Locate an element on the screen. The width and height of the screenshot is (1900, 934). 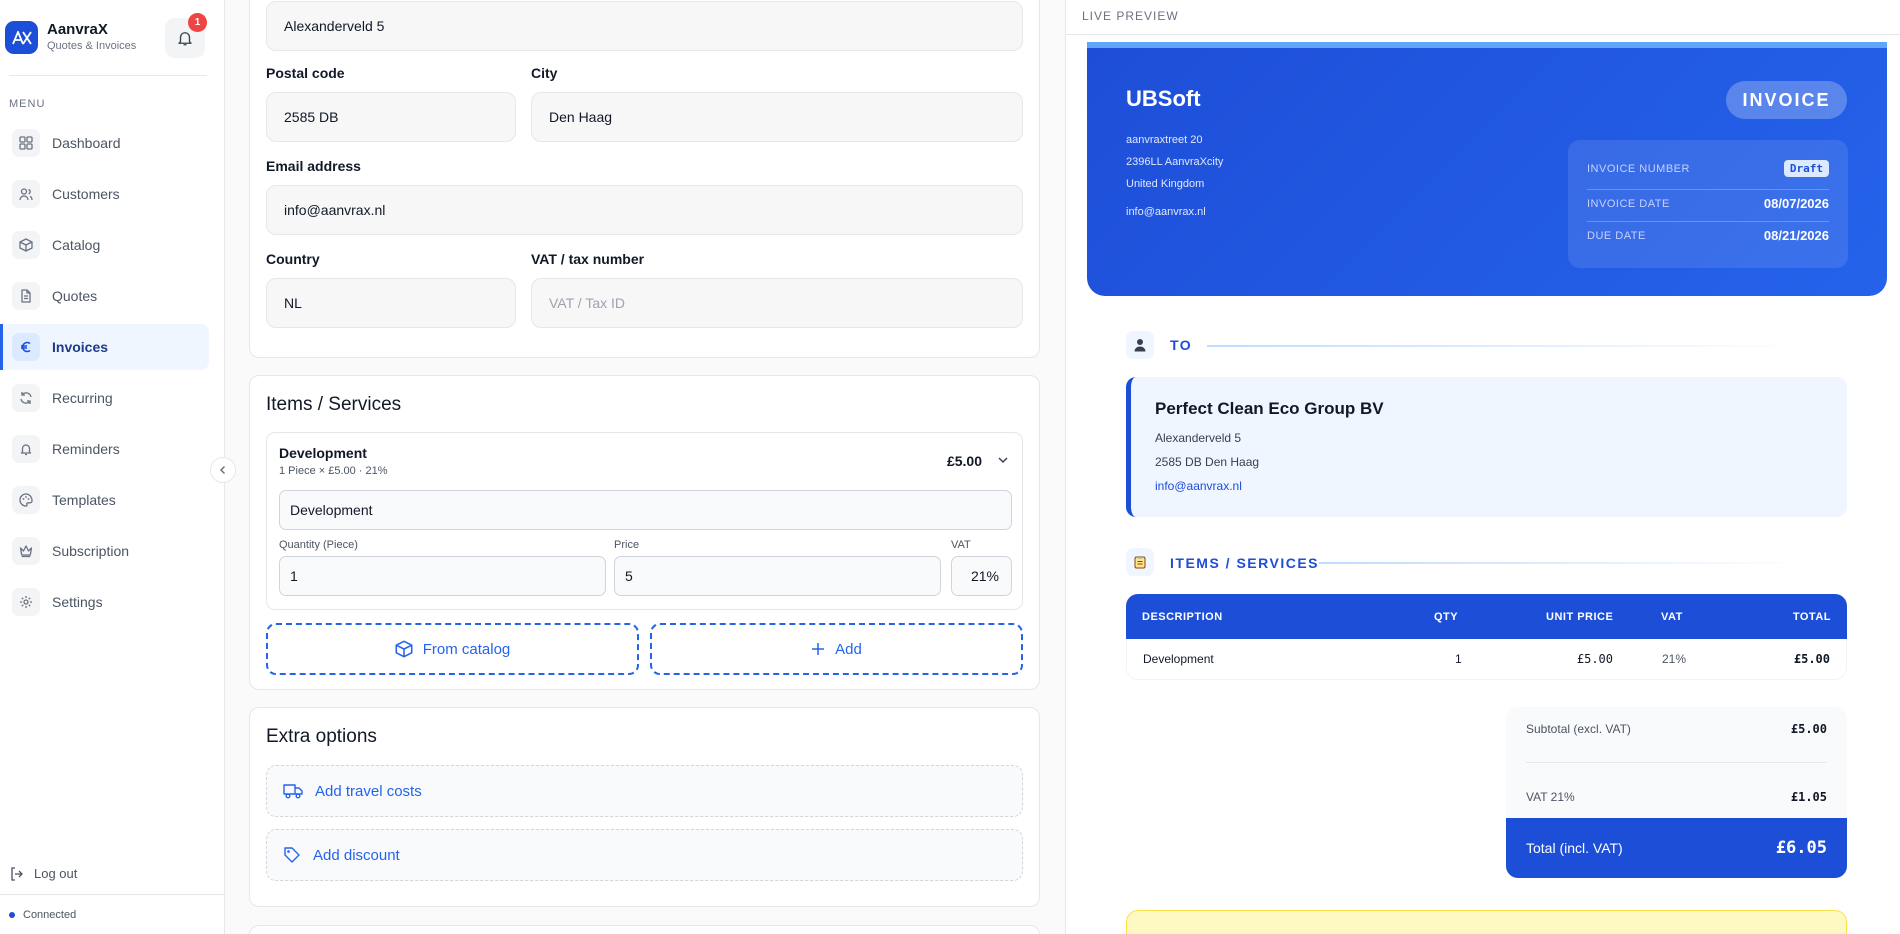
company-email: info@aanvrax.nl is located at coordinates (1166, 212).